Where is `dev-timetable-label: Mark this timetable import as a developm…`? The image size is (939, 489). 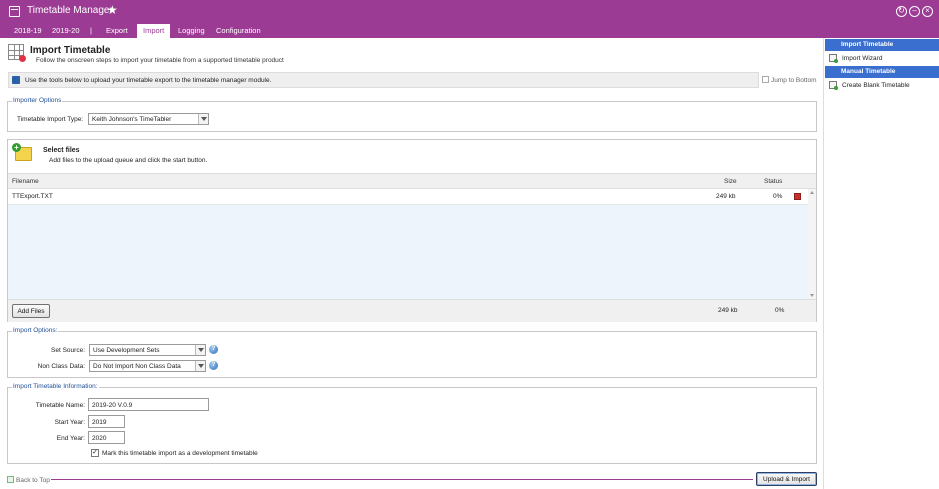
dev-timetable-label: Mark this timetable import as a developm… is located at coordinates (180, 453).